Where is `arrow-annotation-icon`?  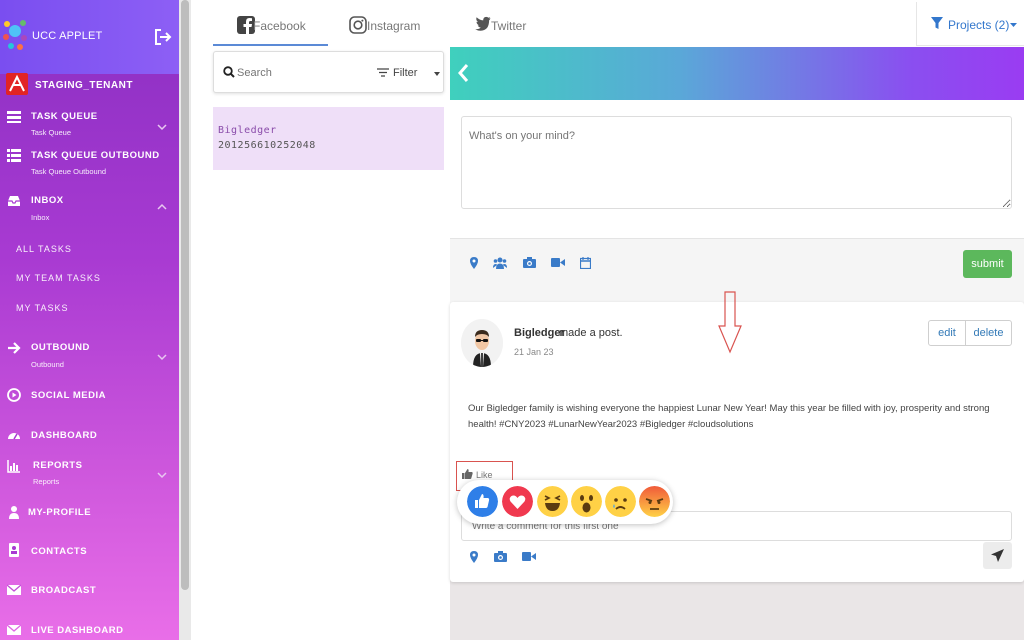
arrow-annotation-icon is located at coordinates (730, 322).